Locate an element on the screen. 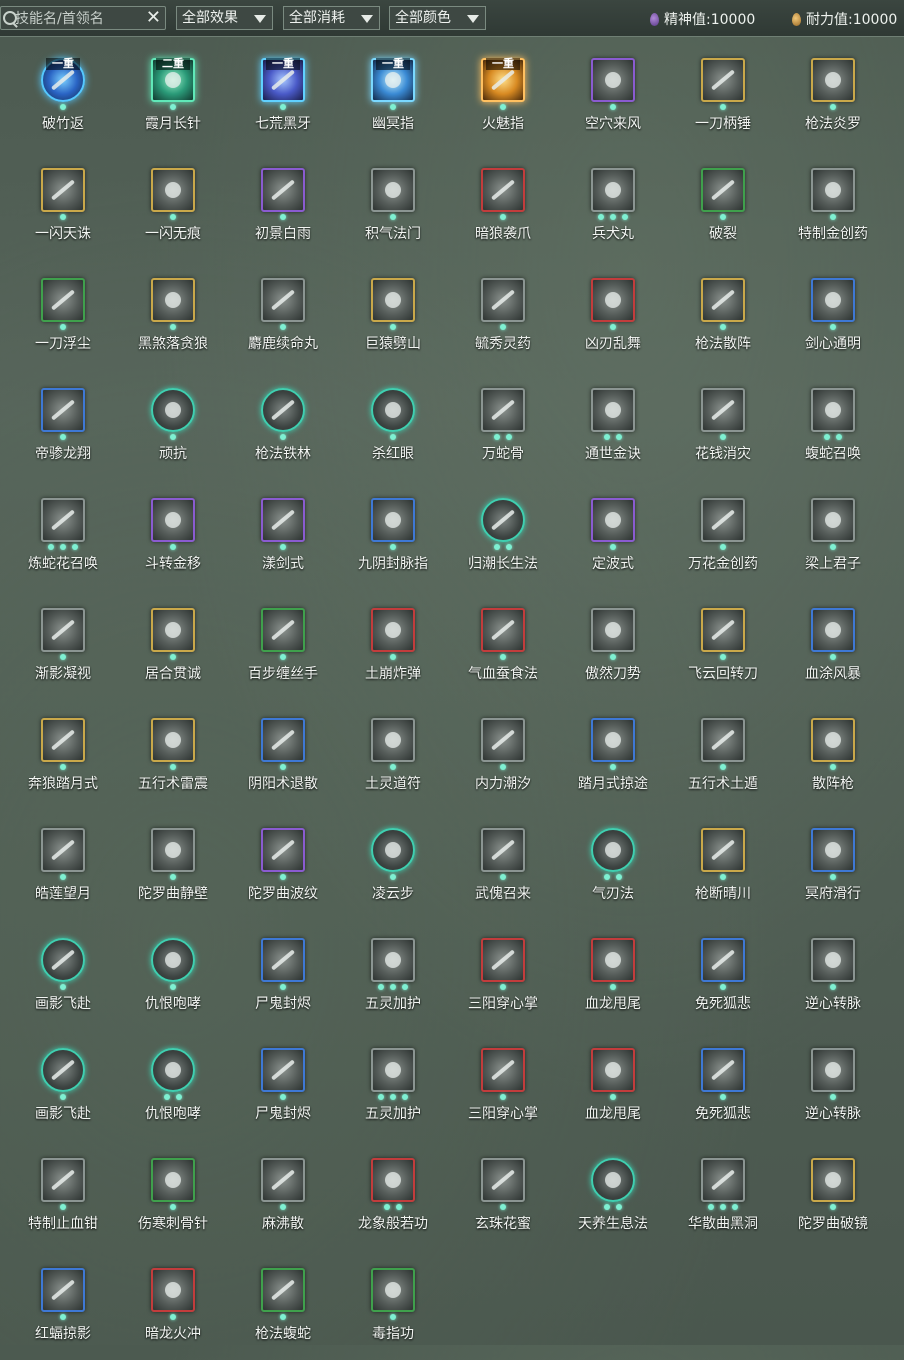  skill-item: 陀罗曲破镜 is located at coordinates (833, 1195).